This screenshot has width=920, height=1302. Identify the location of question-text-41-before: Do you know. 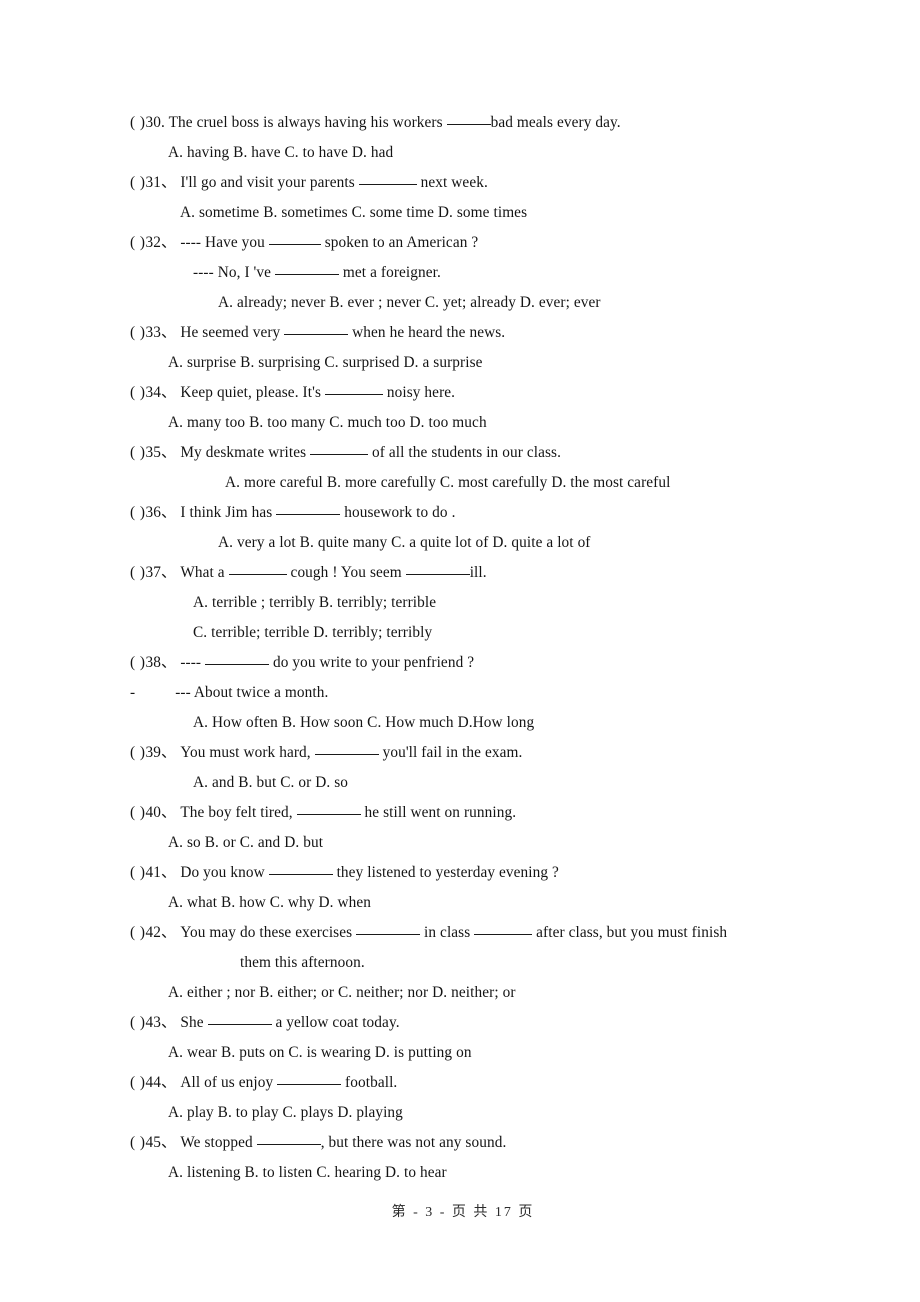
(222, 872).